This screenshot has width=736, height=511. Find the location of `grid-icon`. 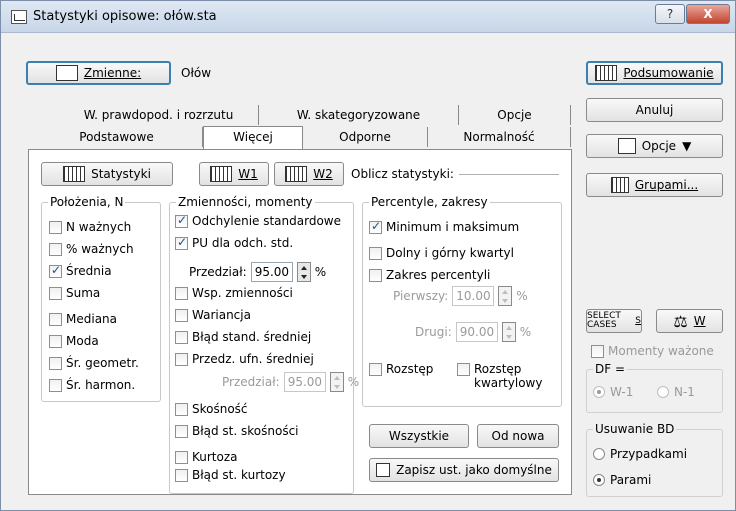

grid-icon is located at coordinates (74, 174).